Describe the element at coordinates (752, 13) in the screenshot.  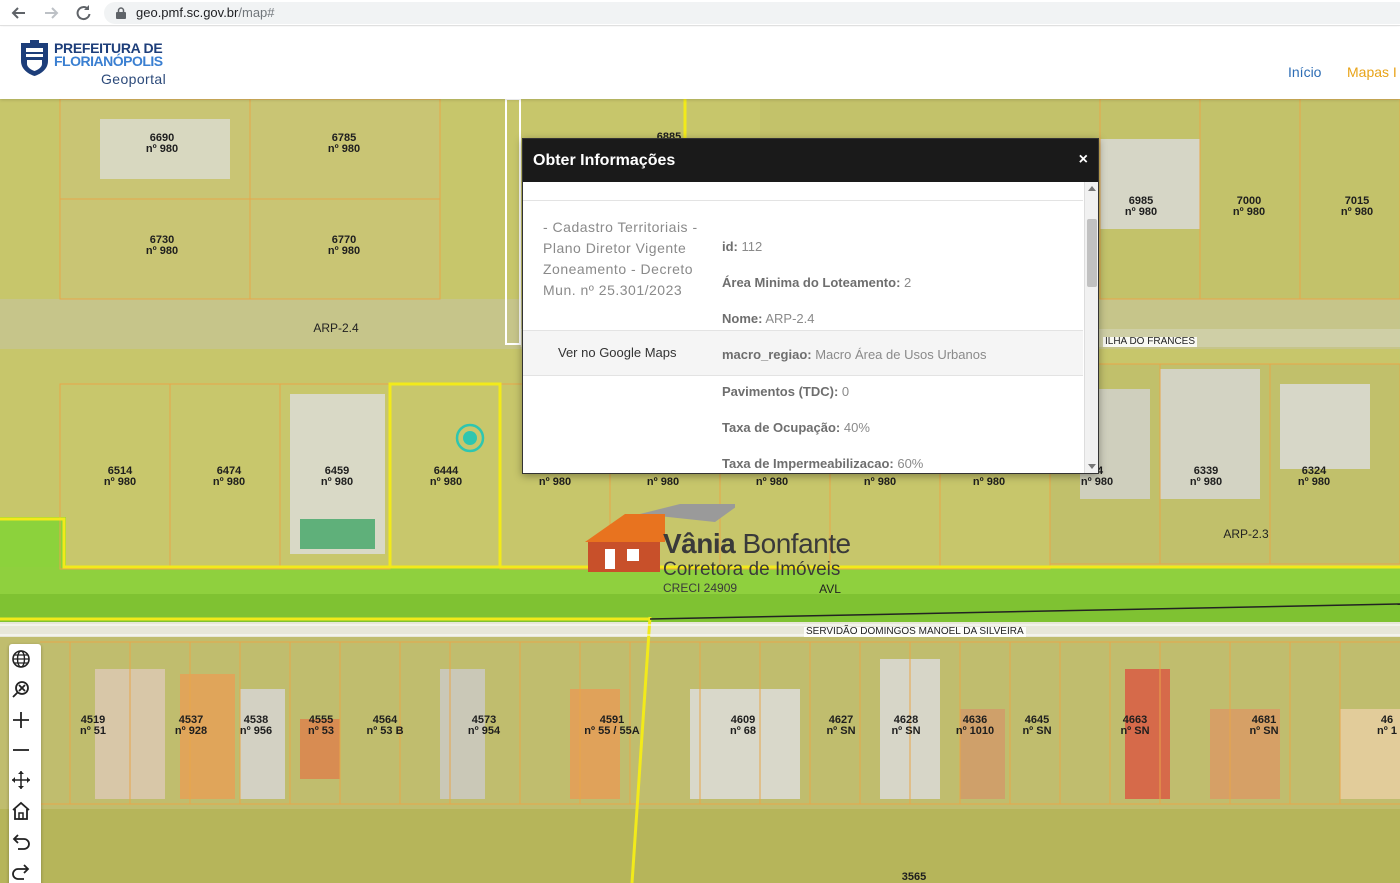
I see `address-bar: geo.pmf.sc.gov.br/map#` at that location.